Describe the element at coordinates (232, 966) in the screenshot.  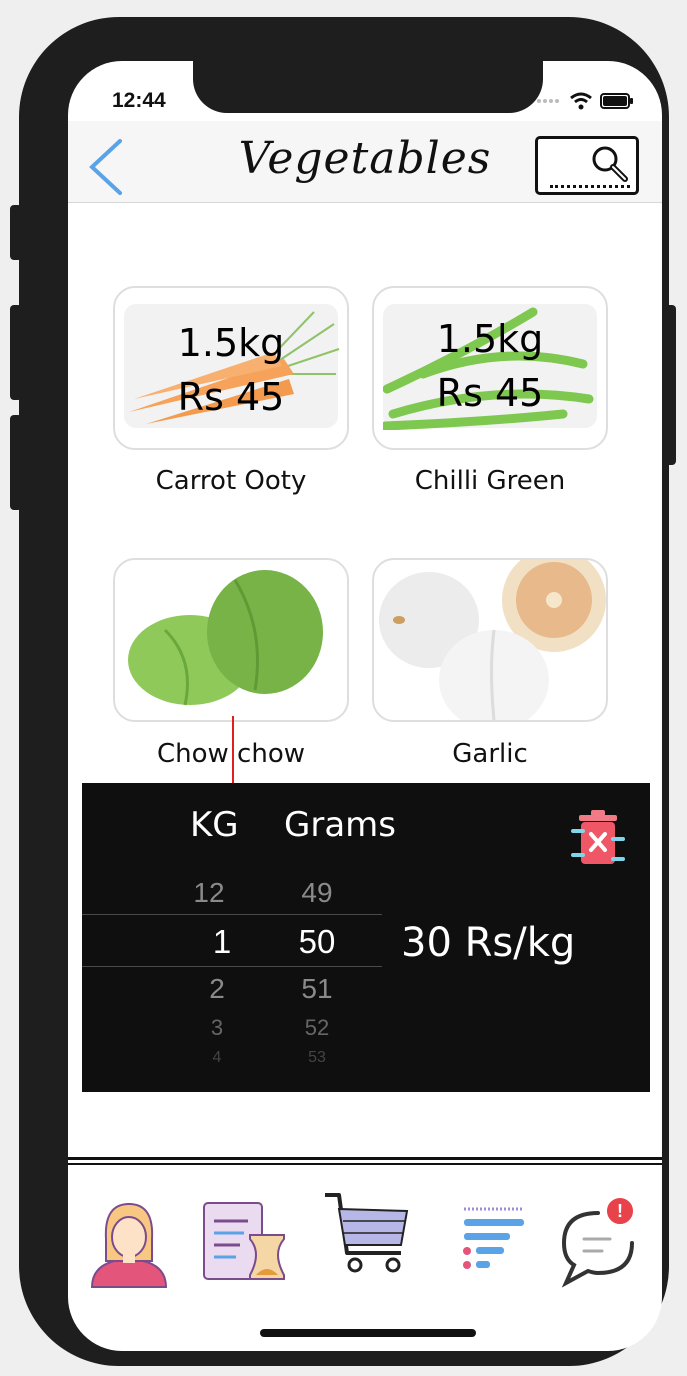
I see `picker-selection-bottom` at that location.